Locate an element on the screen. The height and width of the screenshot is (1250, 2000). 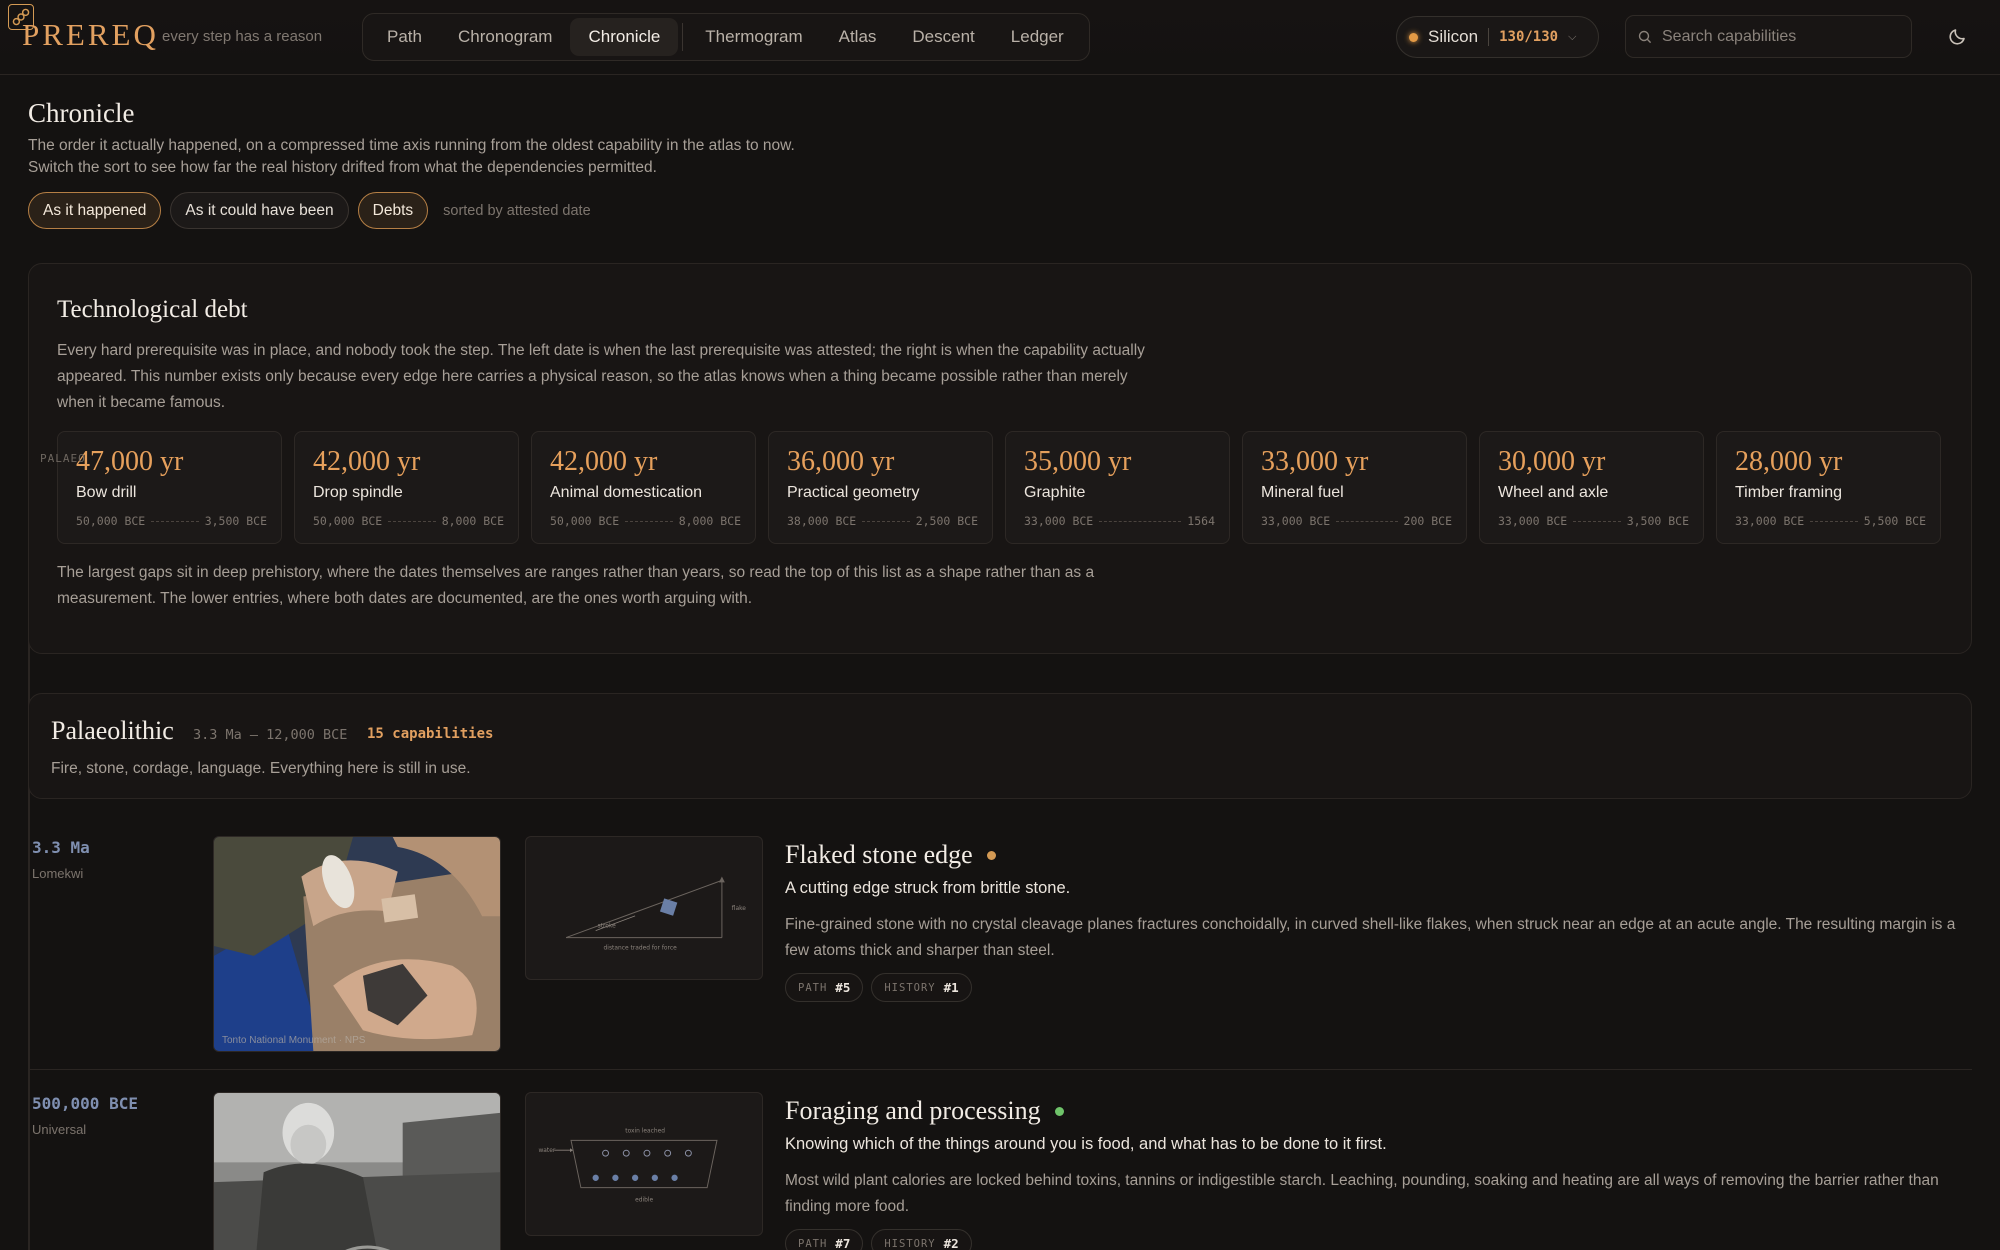
debt-years: 36,000 yr is located at coordinates (841, 461).